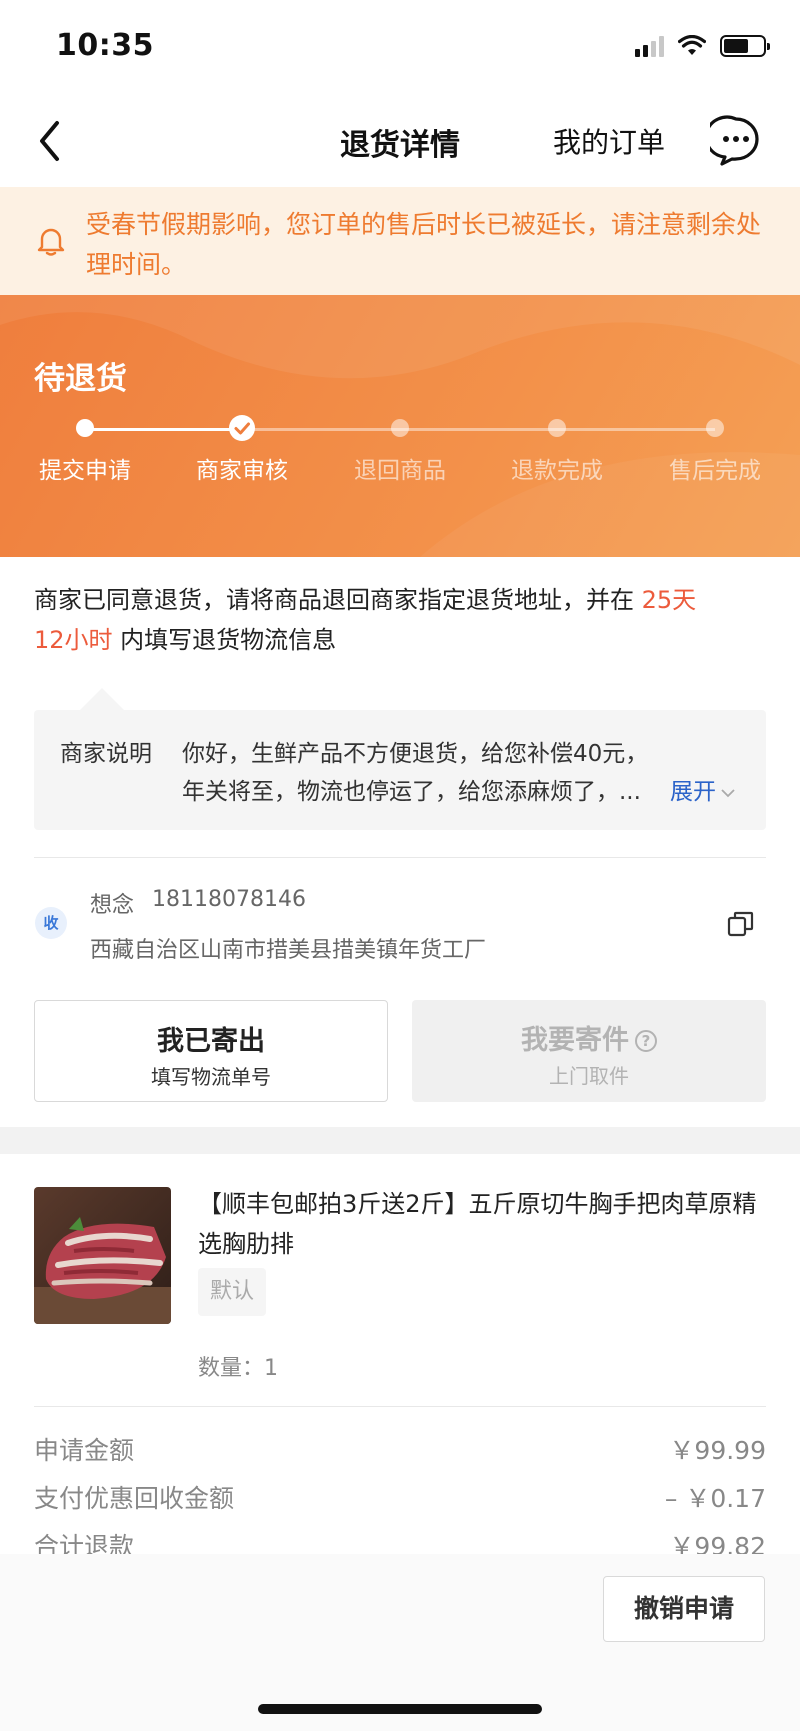 The height and width of the screenshot is (1731, 800). I want to click on progress-step-label: 提交申请, so click(85, 471).